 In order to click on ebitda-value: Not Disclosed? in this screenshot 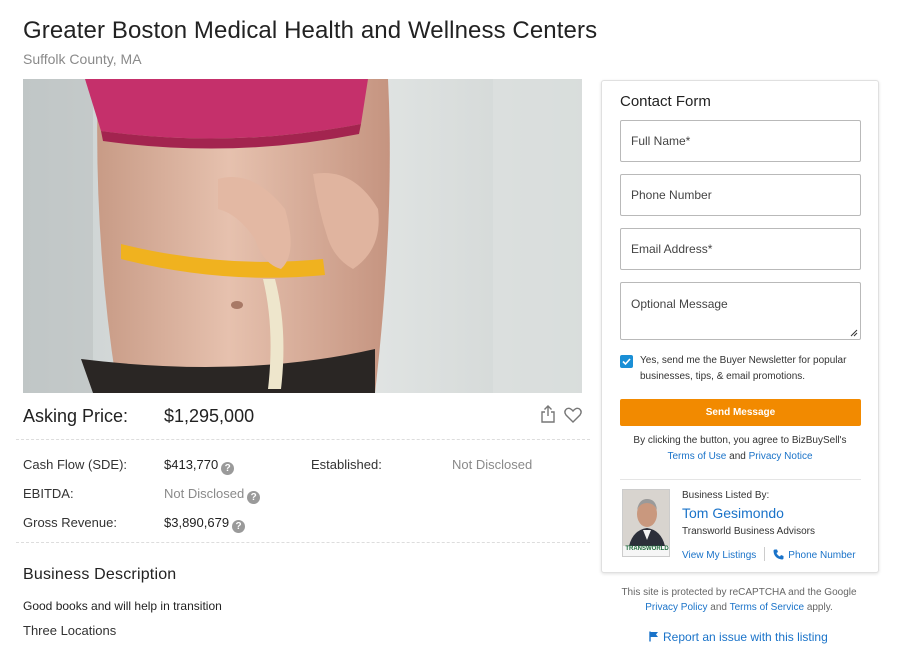, I will do `click(212, 495)`.